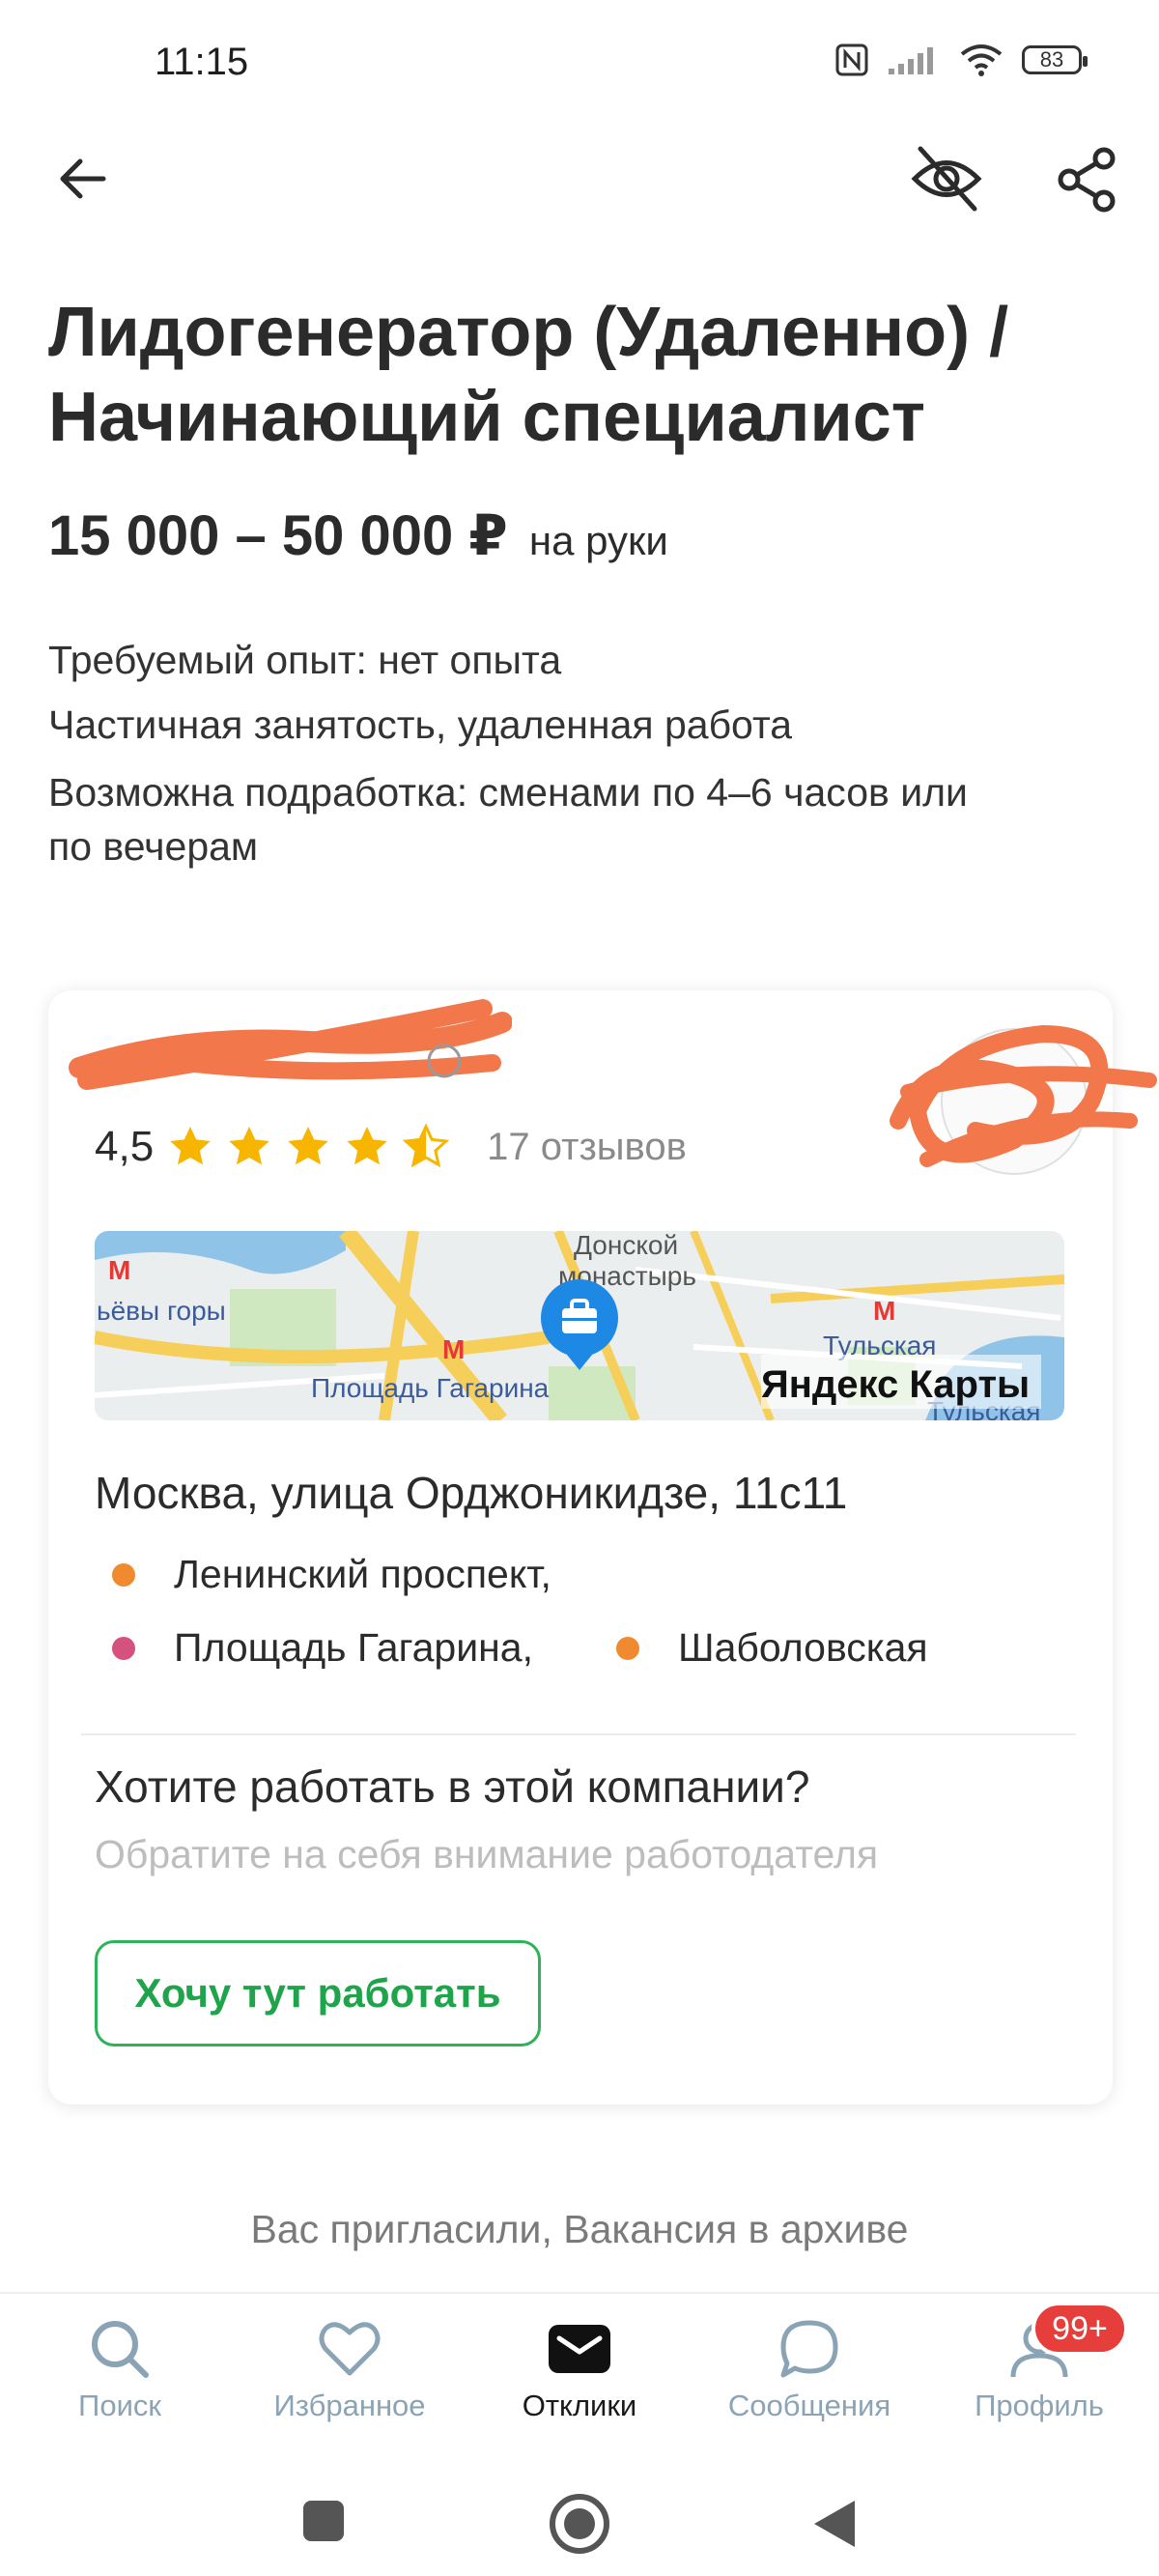 The height and width of the screenshot is (2576, 1159). Describe the element at coordinates (420, 725) in the screenshot. I see `employment-text: Частичная занятость, удаленная работа` at that location.